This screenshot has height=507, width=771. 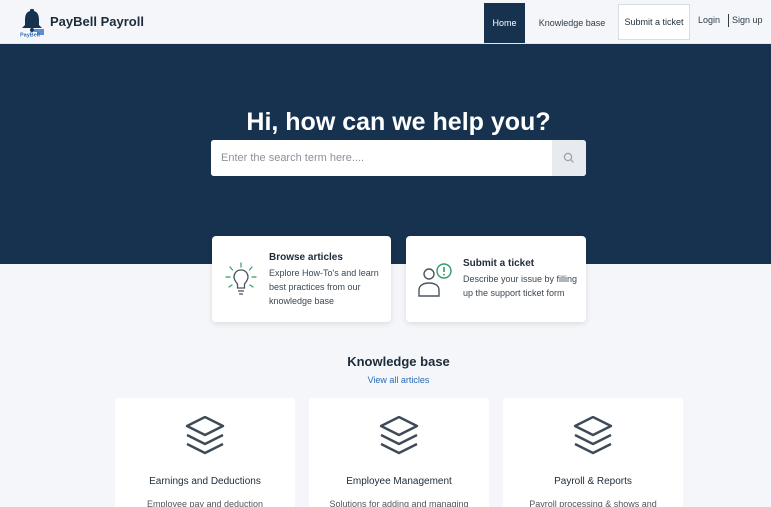 I want to click on nav-knowledge-base: Knowledge base, so click(x=572, y=23).